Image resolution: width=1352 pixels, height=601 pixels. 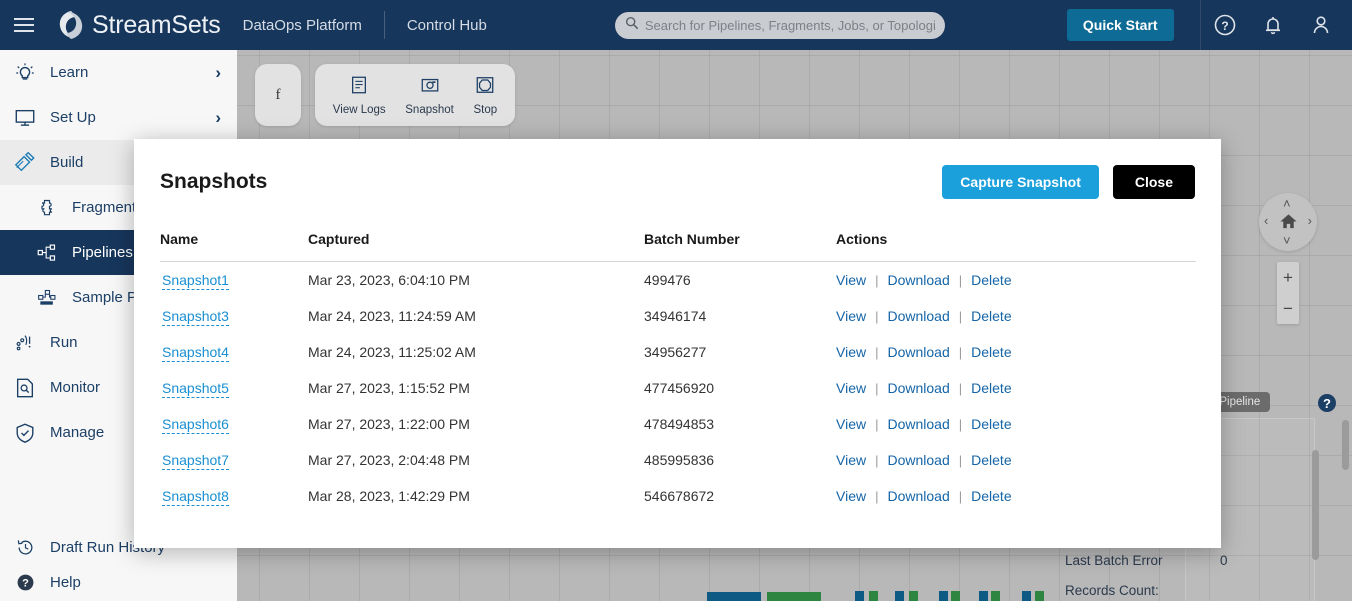 What do you see at coordinates (195, 425) in the screenshot?
I see `snapshot-name-link: Snapshot6` at bounding box center [195, 425].